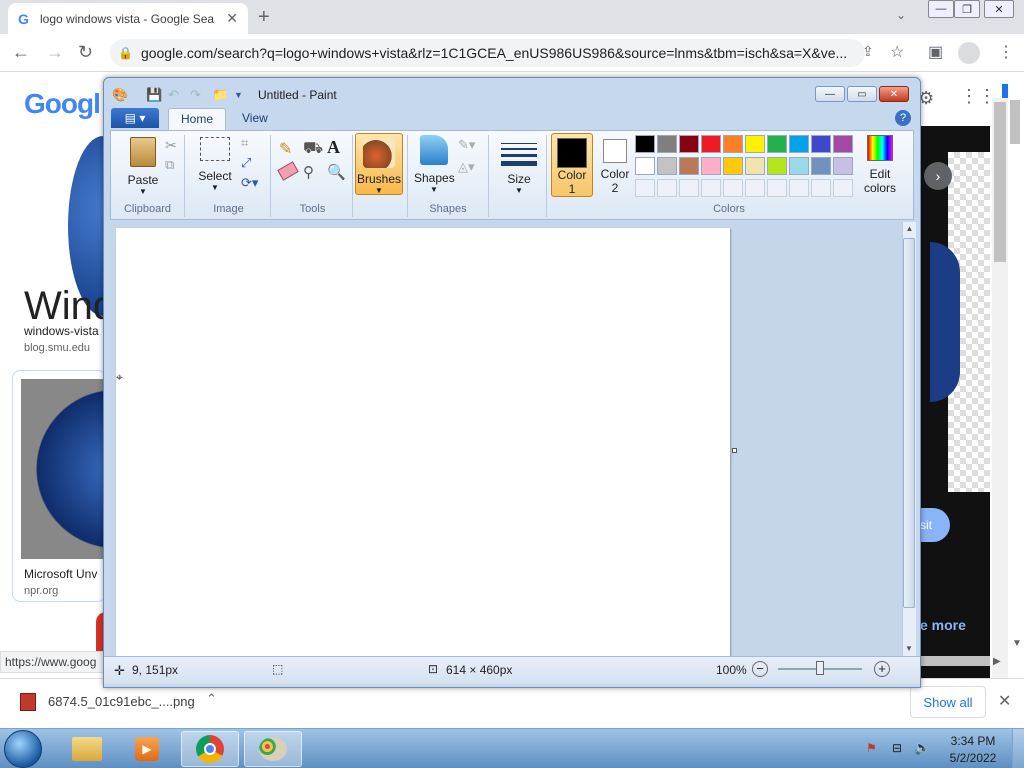  What do you see at coordinates (59, 486) in the screenshot?
I see `result-card-2: Microsoft Unv npr.org` at bounding box center [59, 486].